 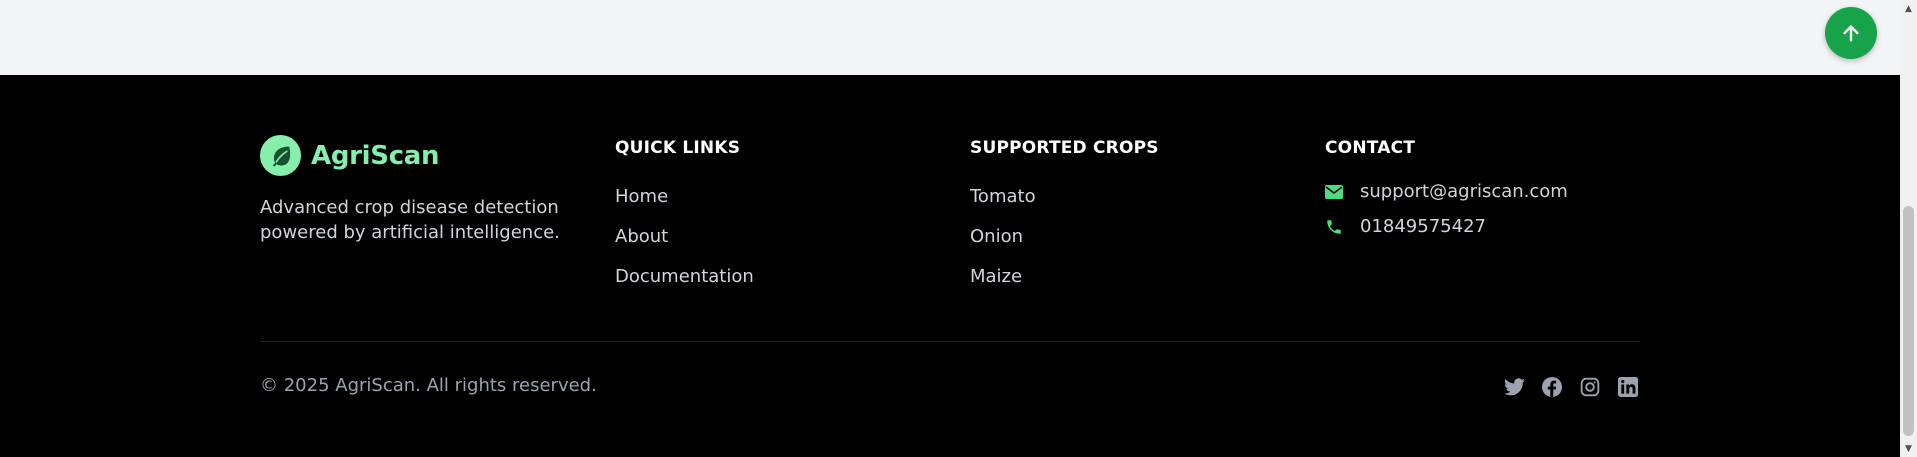 I want to click on page-scrollbar: ▲ ▼, so click(x=1908, y=228).